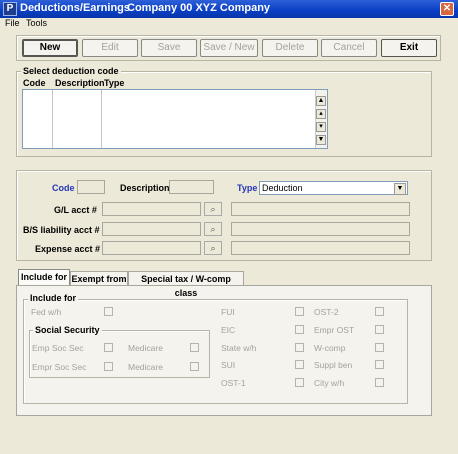  What do you see at coordinates (151, 248) in the screenshot?
I see `expense-acct-field` at bounding box center [151, 248].